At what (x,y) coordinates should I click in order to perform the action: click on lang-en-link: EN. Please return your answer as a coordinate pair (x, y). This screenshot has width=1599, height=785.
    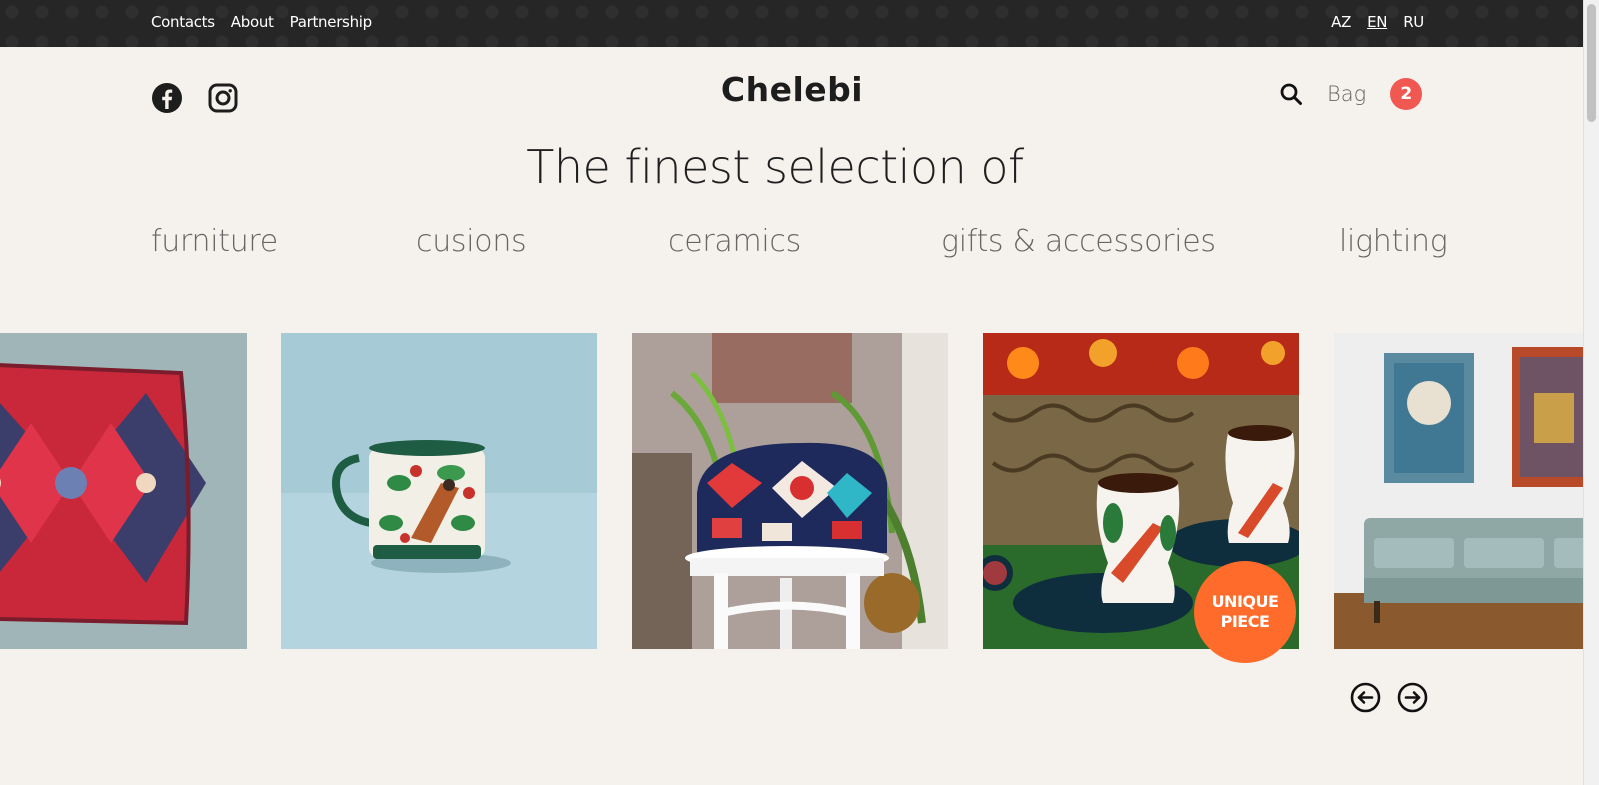
    Looking at the image, I should click on (1377, 22).